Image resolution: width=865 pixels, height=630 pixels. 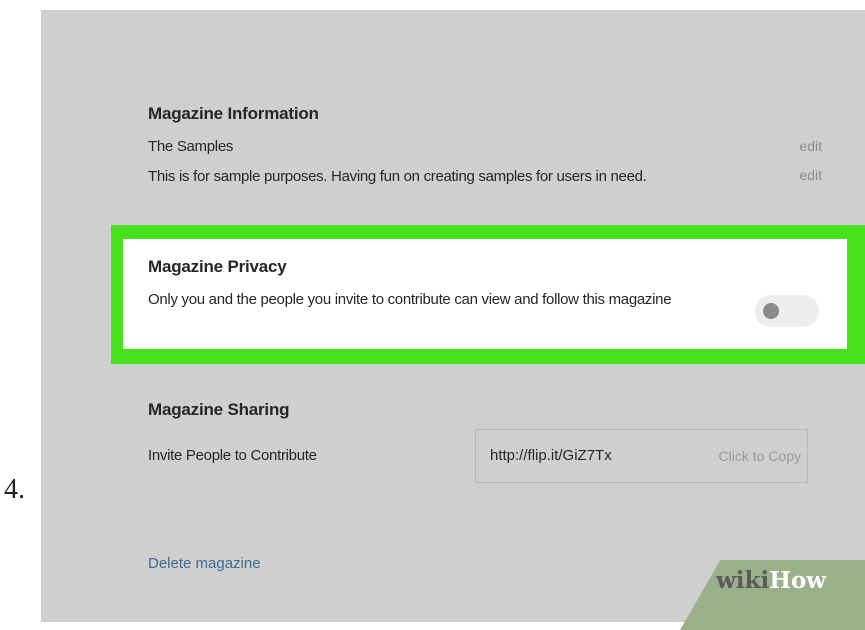 What do you see at coordinates (810, 146) in the screenshot?
I see `edit-name-link: edit` at bounding box center [810, 146].